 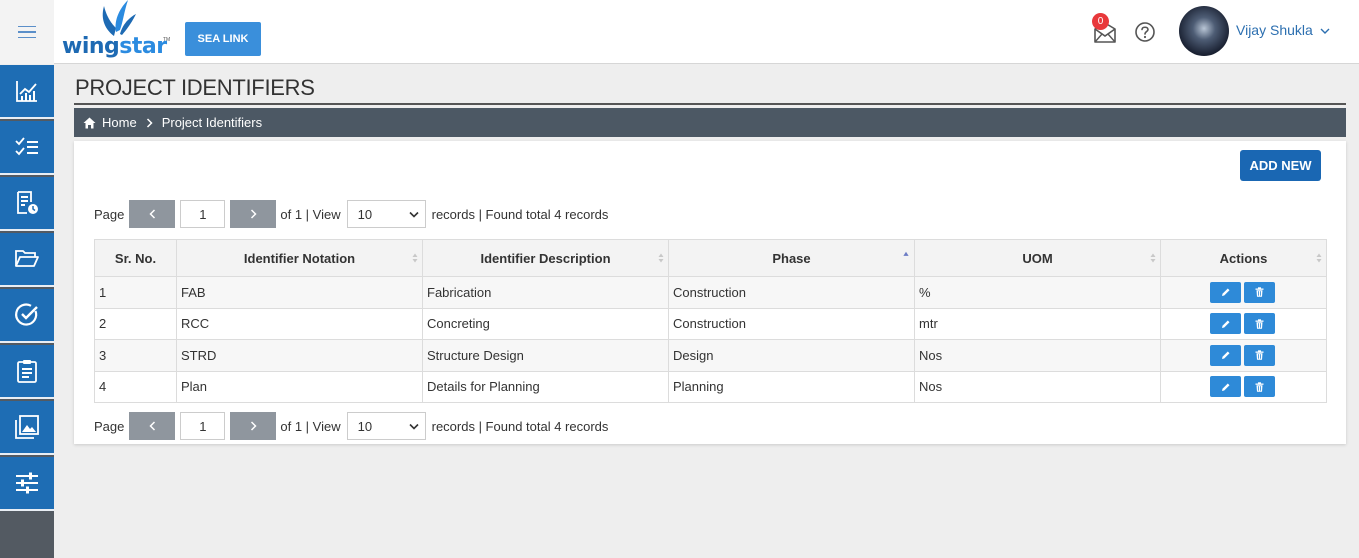 What do you see at coordinates (135, 355) in the screenshot?
I see `cell-sr-no: 3` at bounding box center [135, 355].